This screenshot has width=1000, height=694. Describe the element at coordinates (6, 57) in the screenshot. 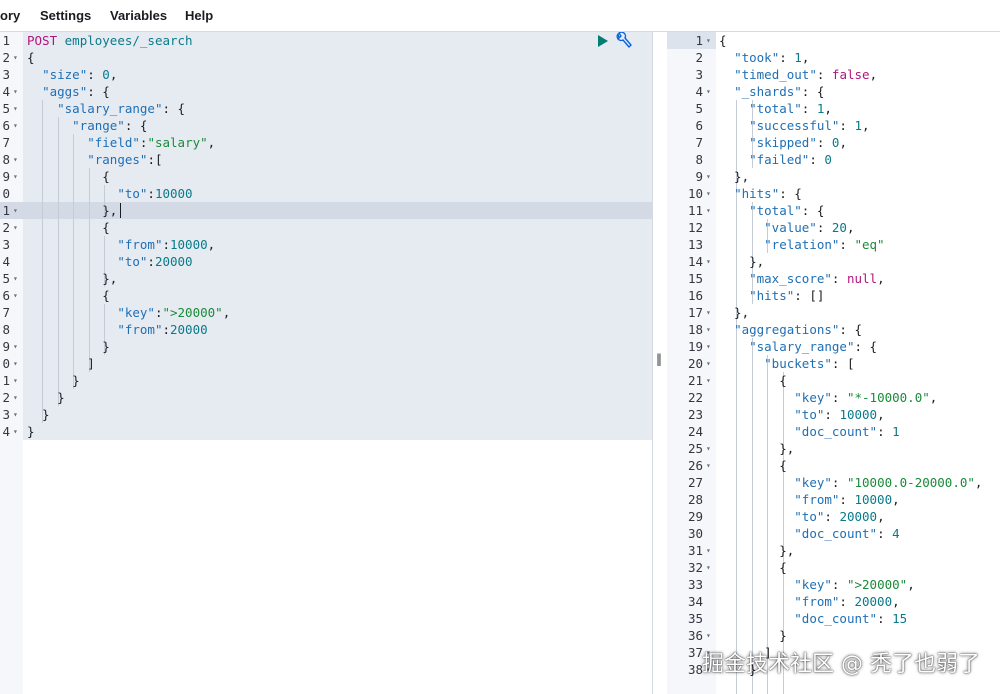

I see `line-number: 2` at that location.